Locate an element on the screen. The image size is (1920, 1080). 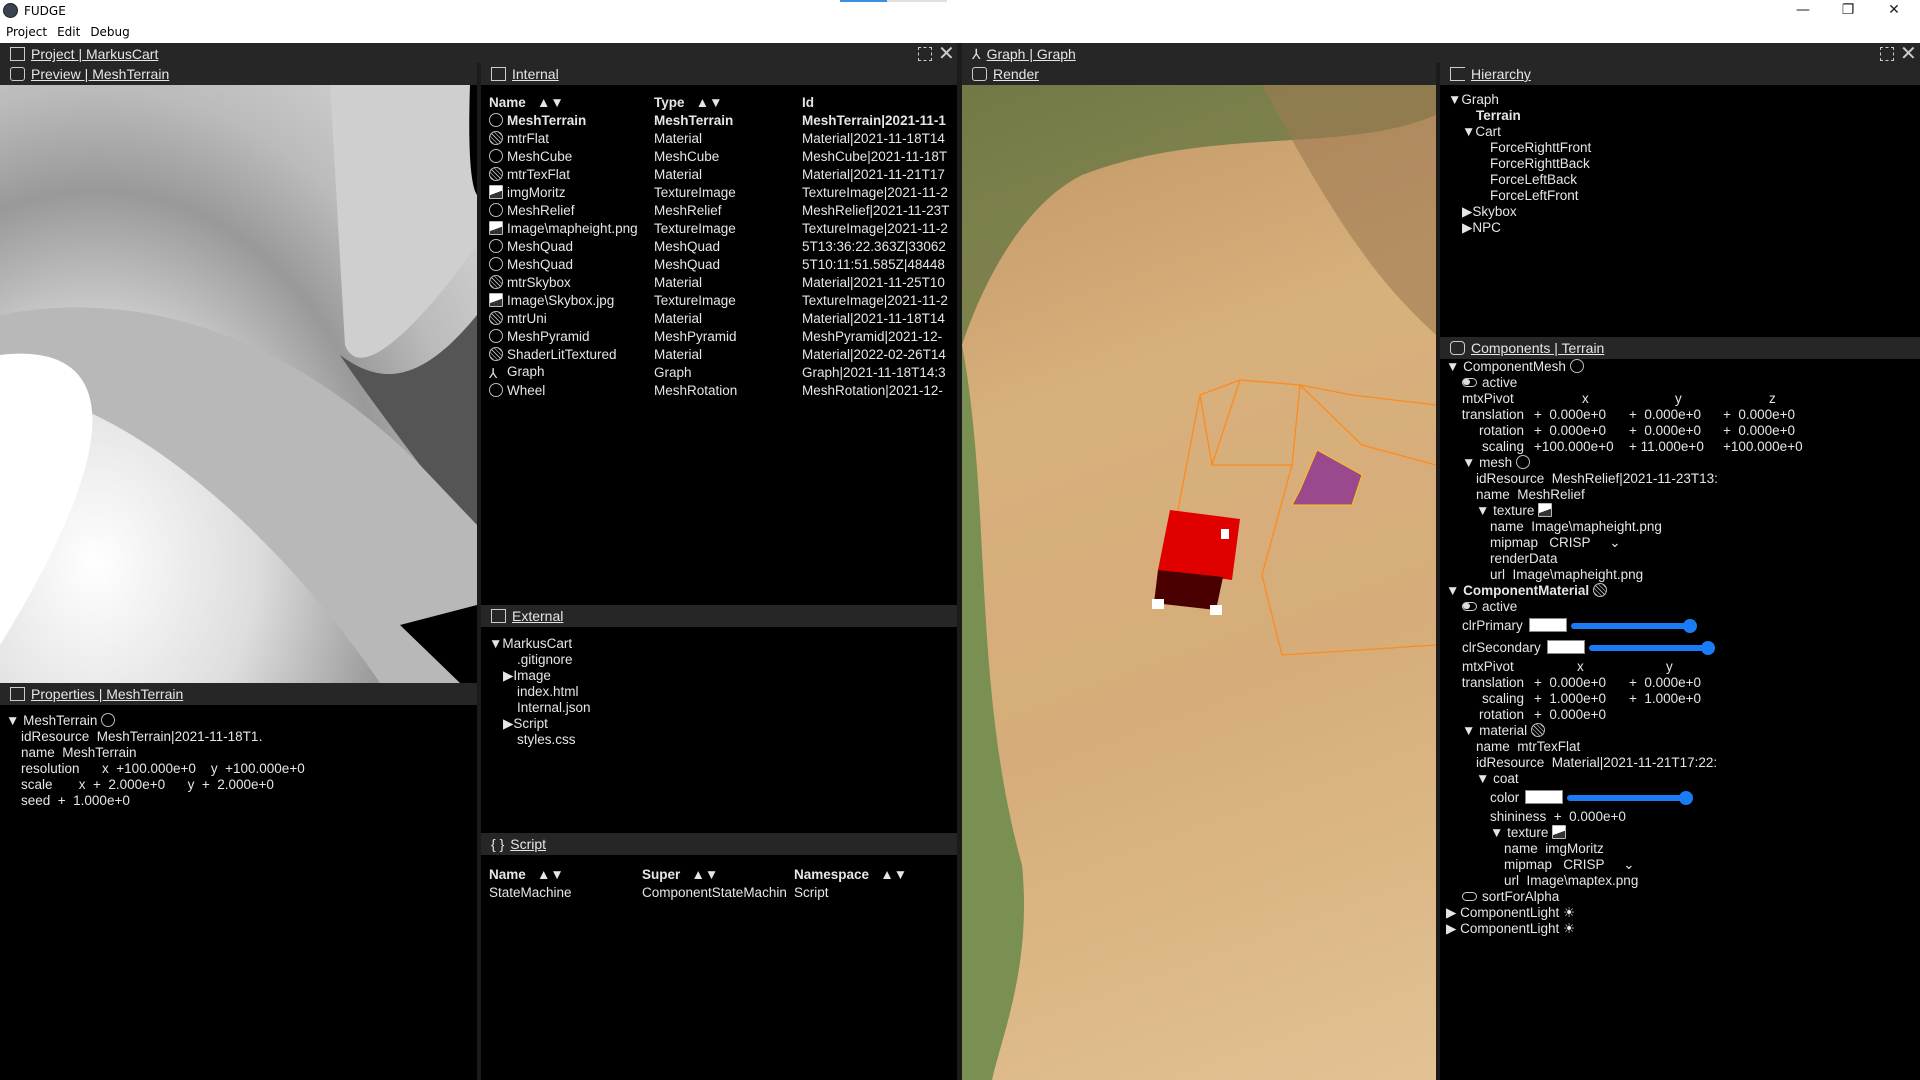
graph-title: Graph | Graph is located at coordinates (1031, 54).